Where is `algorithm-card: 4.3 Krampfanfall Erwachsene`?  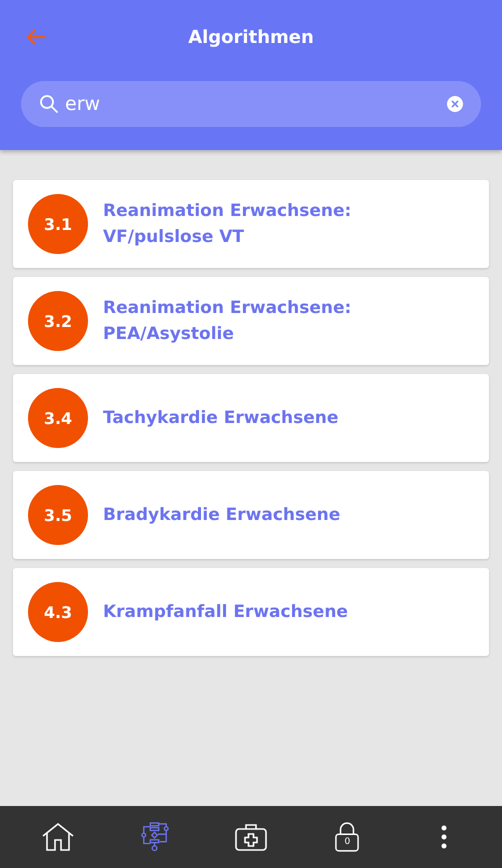 algorithm-card: 4.3 Krampfanfall Erwachsene is located at coordinates (251, 612).